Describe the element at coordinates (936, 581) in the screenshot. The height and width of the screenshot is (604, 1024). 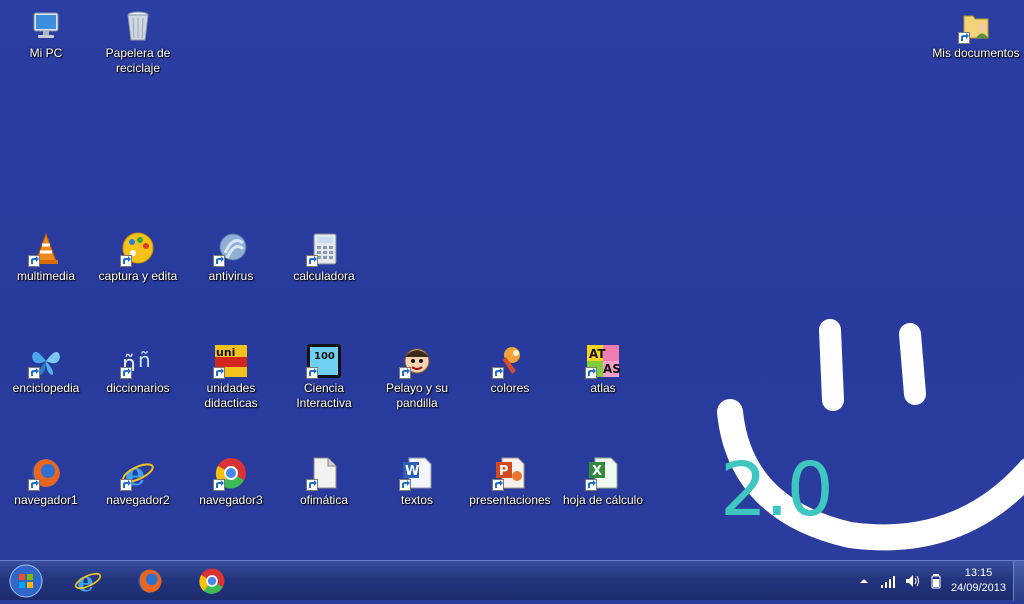
I see `battery-icon` at that location.